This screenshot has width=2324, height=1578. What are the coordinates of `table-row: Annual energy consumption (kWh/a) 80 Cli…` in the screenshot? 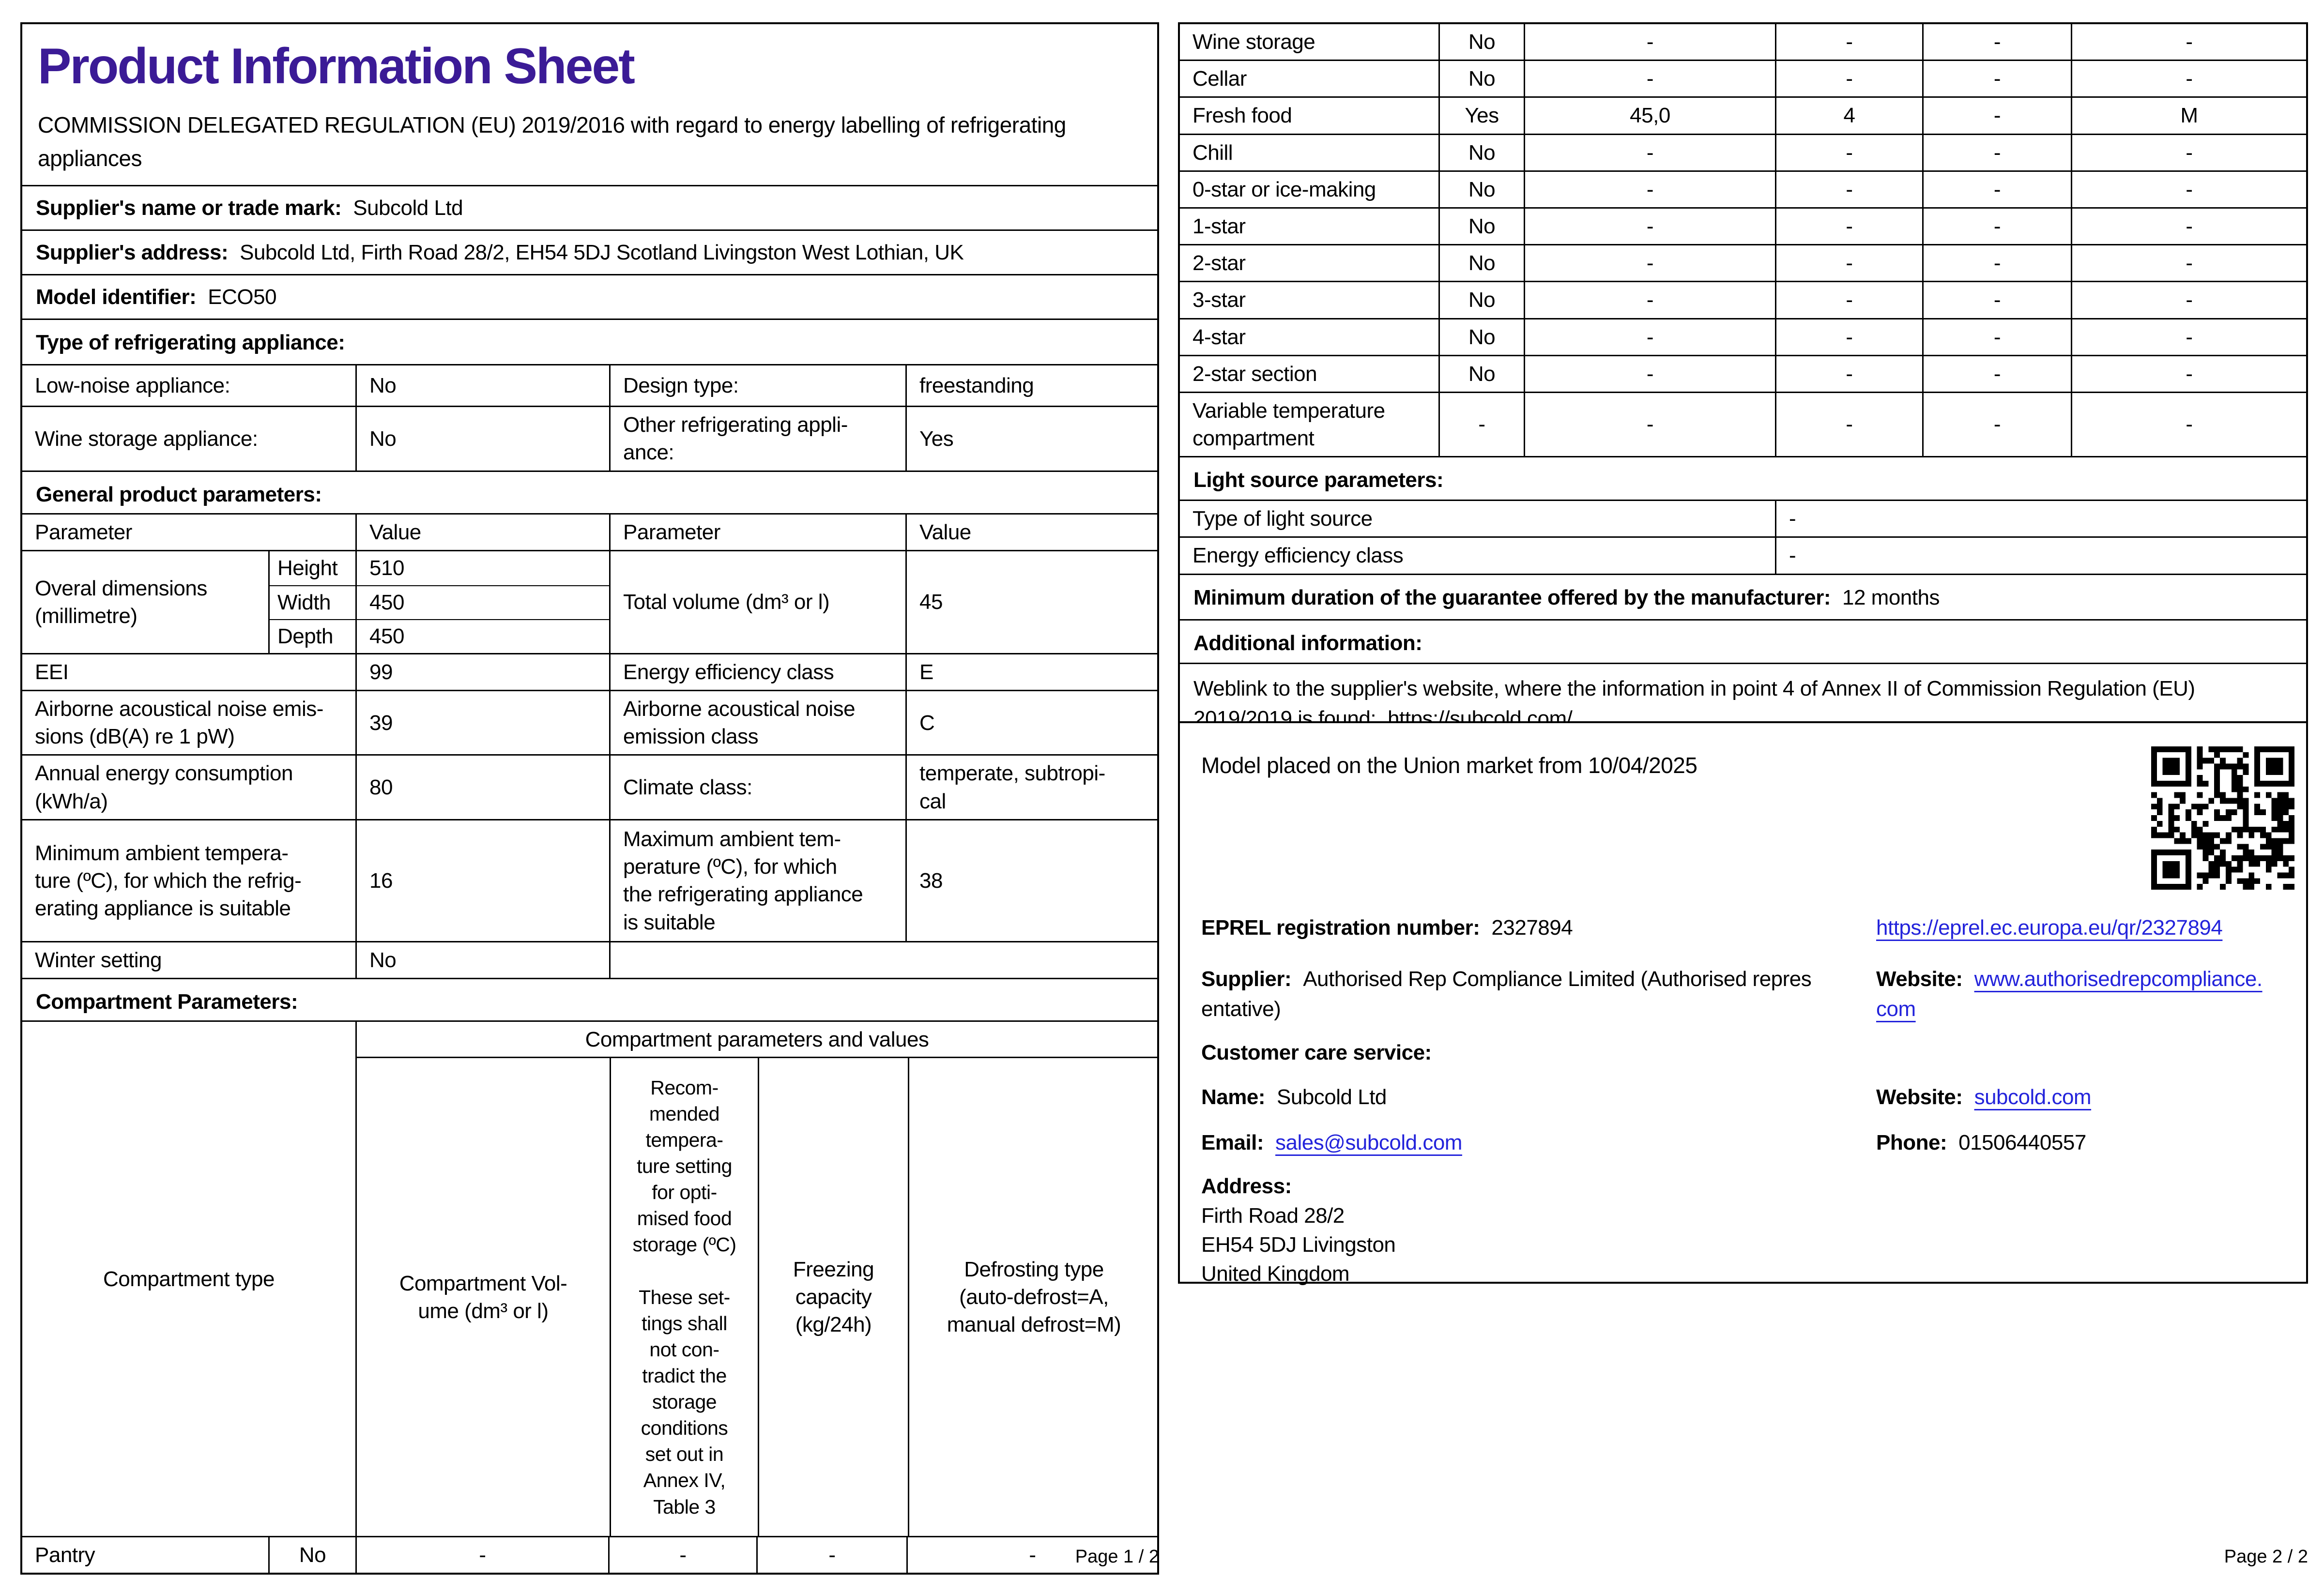 It's located at (590, 786).